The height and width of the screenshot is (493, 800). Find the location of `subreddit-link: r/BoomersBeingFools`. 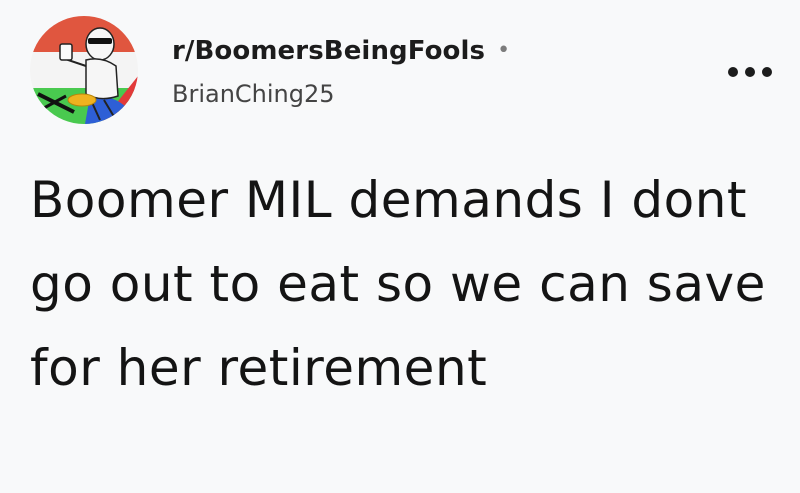

subreddit-link: r/BoomersBeingFools is located at coordinates (328, 51).